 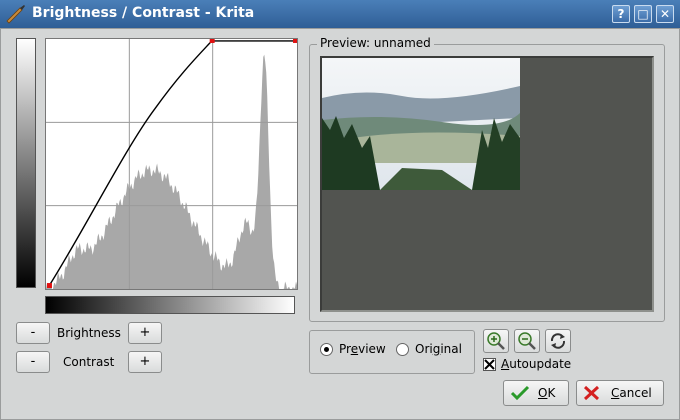 I want to click on radio-selected-dot, so click(x=326, y=349).